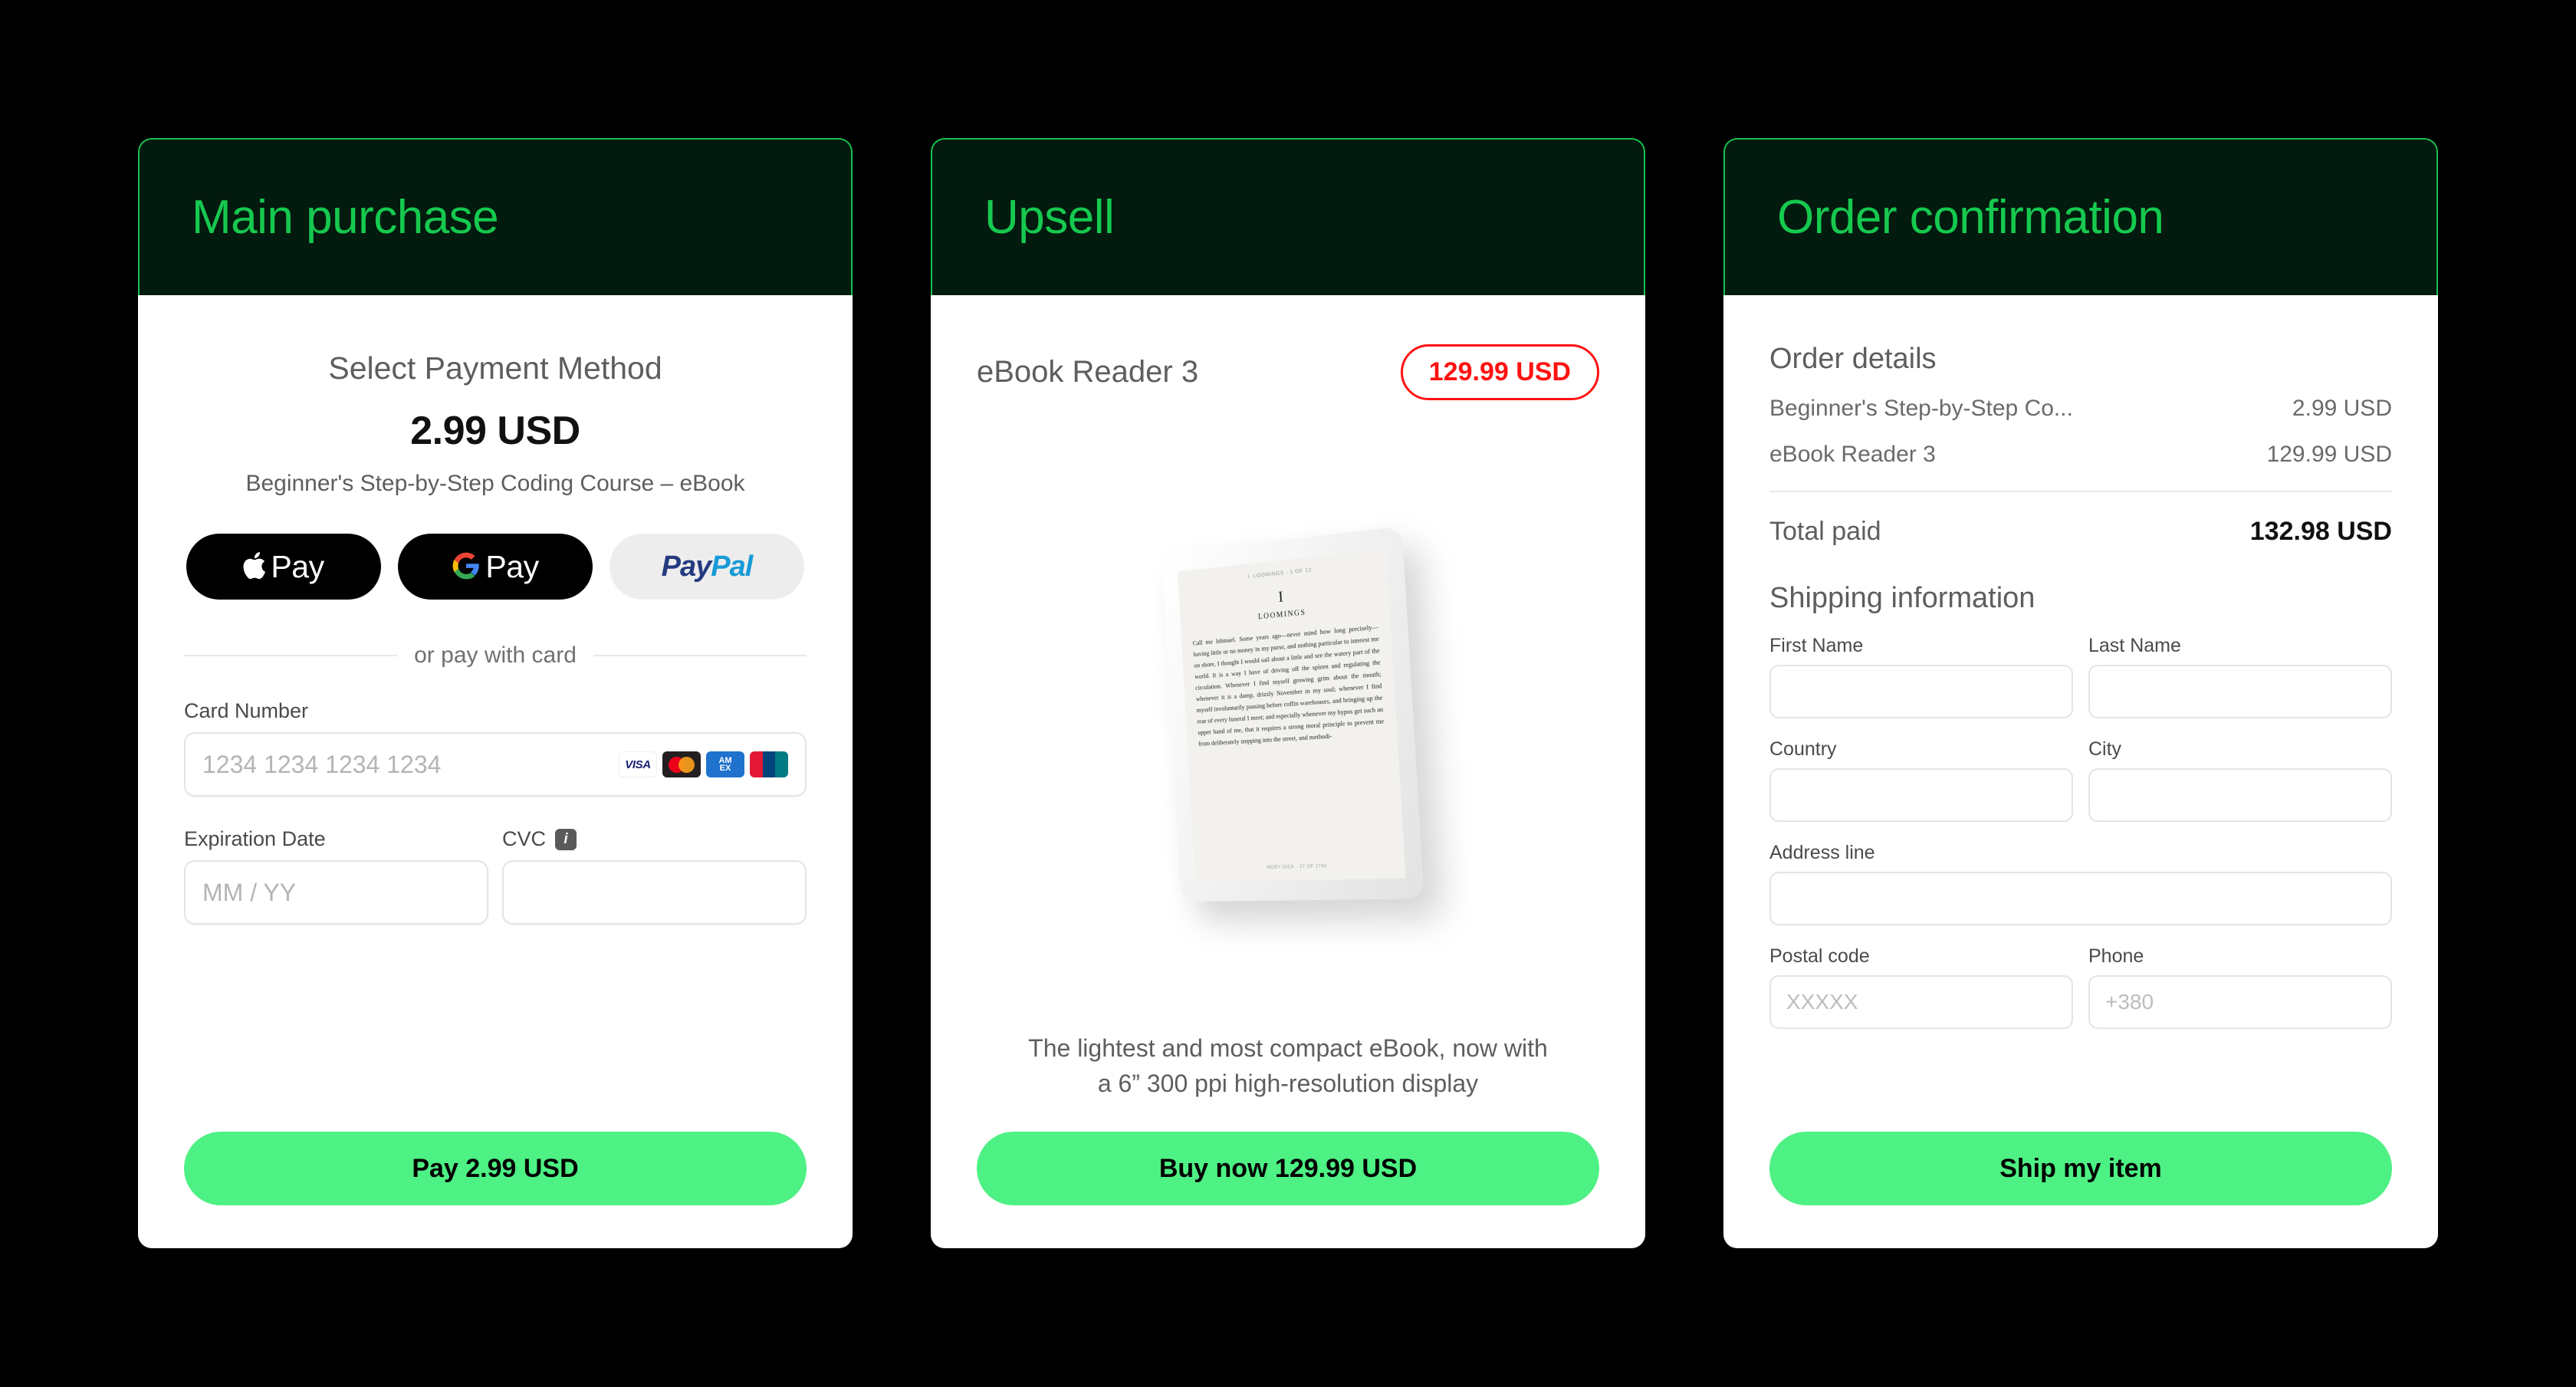 Image resolution: width=2576 pixels, height=1387 pixels. Describe the element at coordinates (2080, 532) in the screenshot. I see `total-paid-row: Total paid 132.98 USD` at that location.